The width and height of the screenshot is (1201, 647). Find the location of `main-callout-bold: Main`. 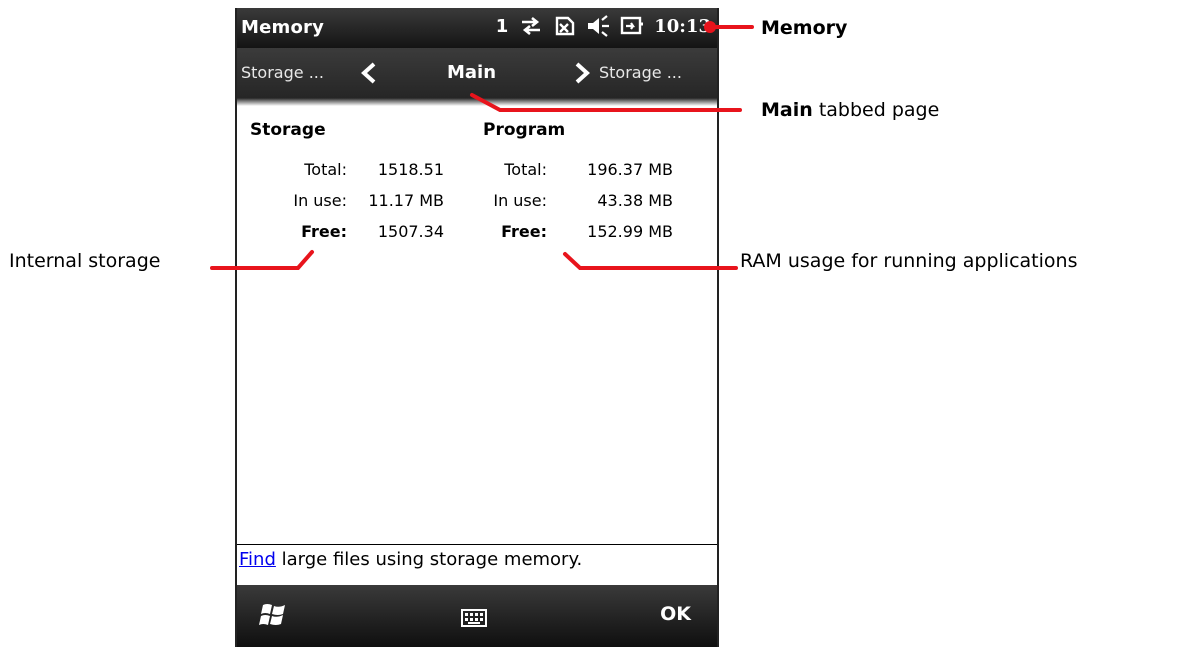

main-callout-bold: Main is located at coordinates (787, 110).